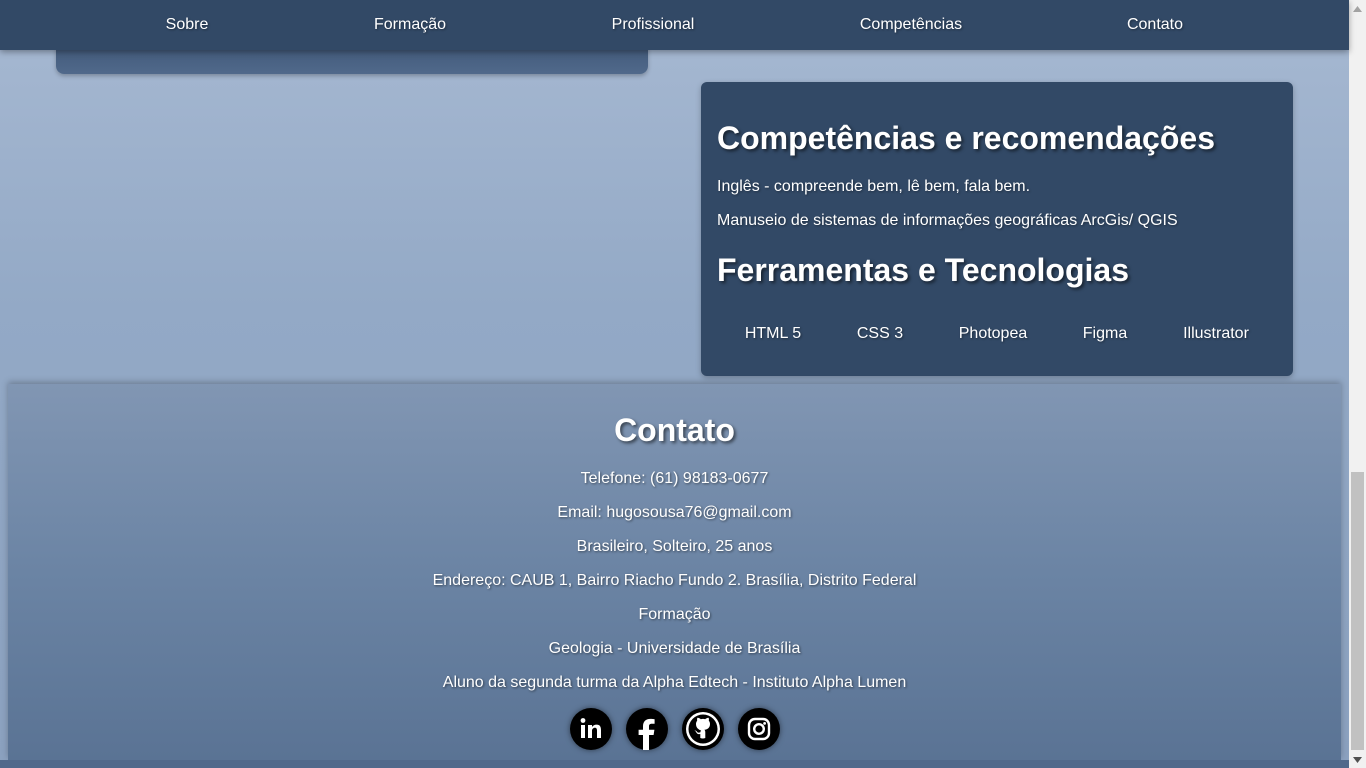  I want to click on tool-illustrator: Illustrator, so click(1216, 333).